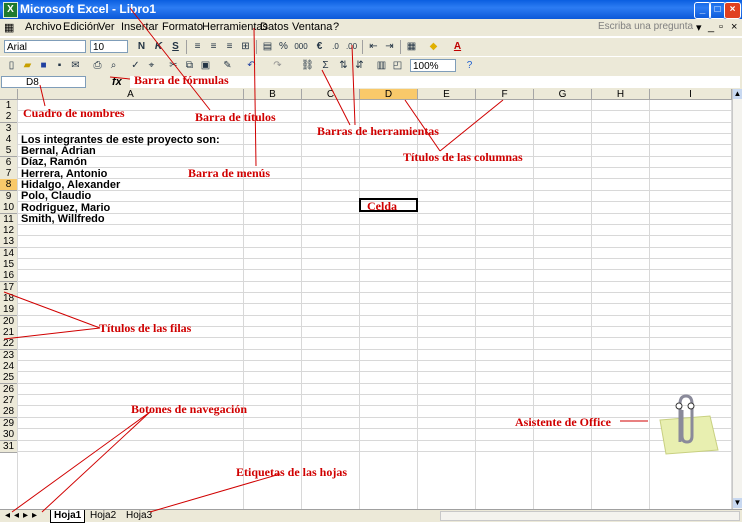  Describe the element at coordinates (197, 47) in the screenshot. I see `align-left-icon: ≡` at that location.